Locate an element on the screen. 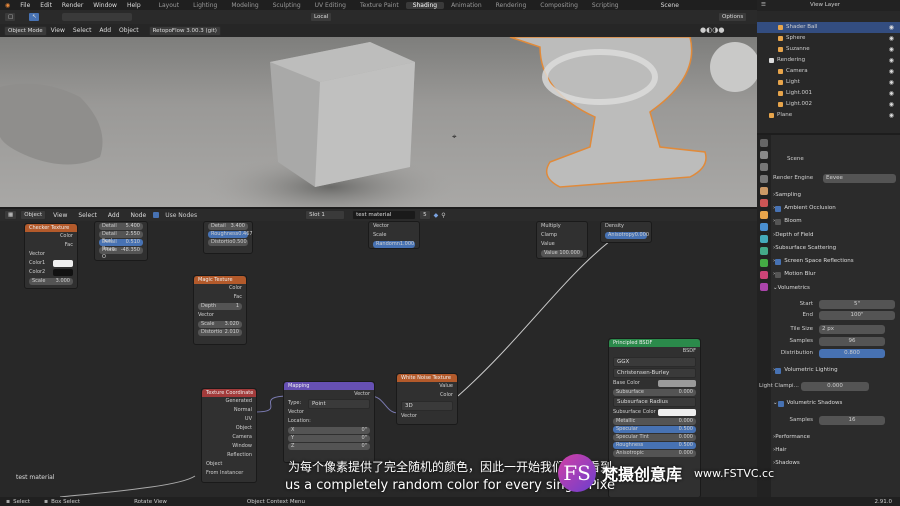 This screenshot has height=506, width=900. outliner-row: Rendering ◉ is located at coordinates (828, 60).